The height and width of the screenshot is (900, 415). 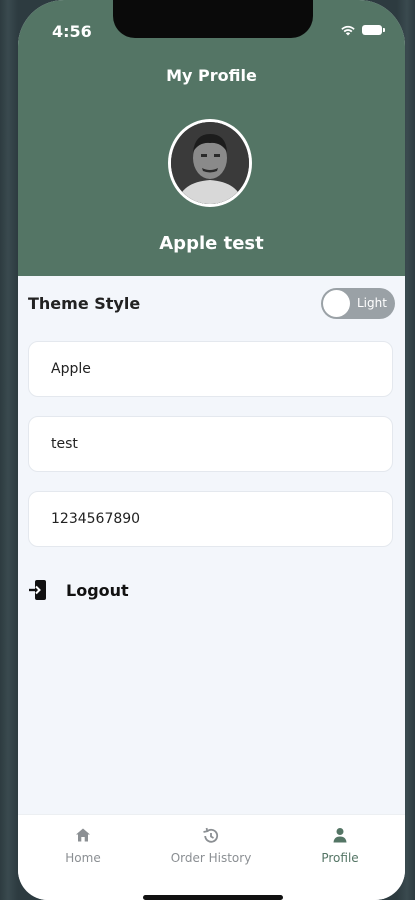 I want to click on tab-home-label: Home, so click(x=83, y=858).